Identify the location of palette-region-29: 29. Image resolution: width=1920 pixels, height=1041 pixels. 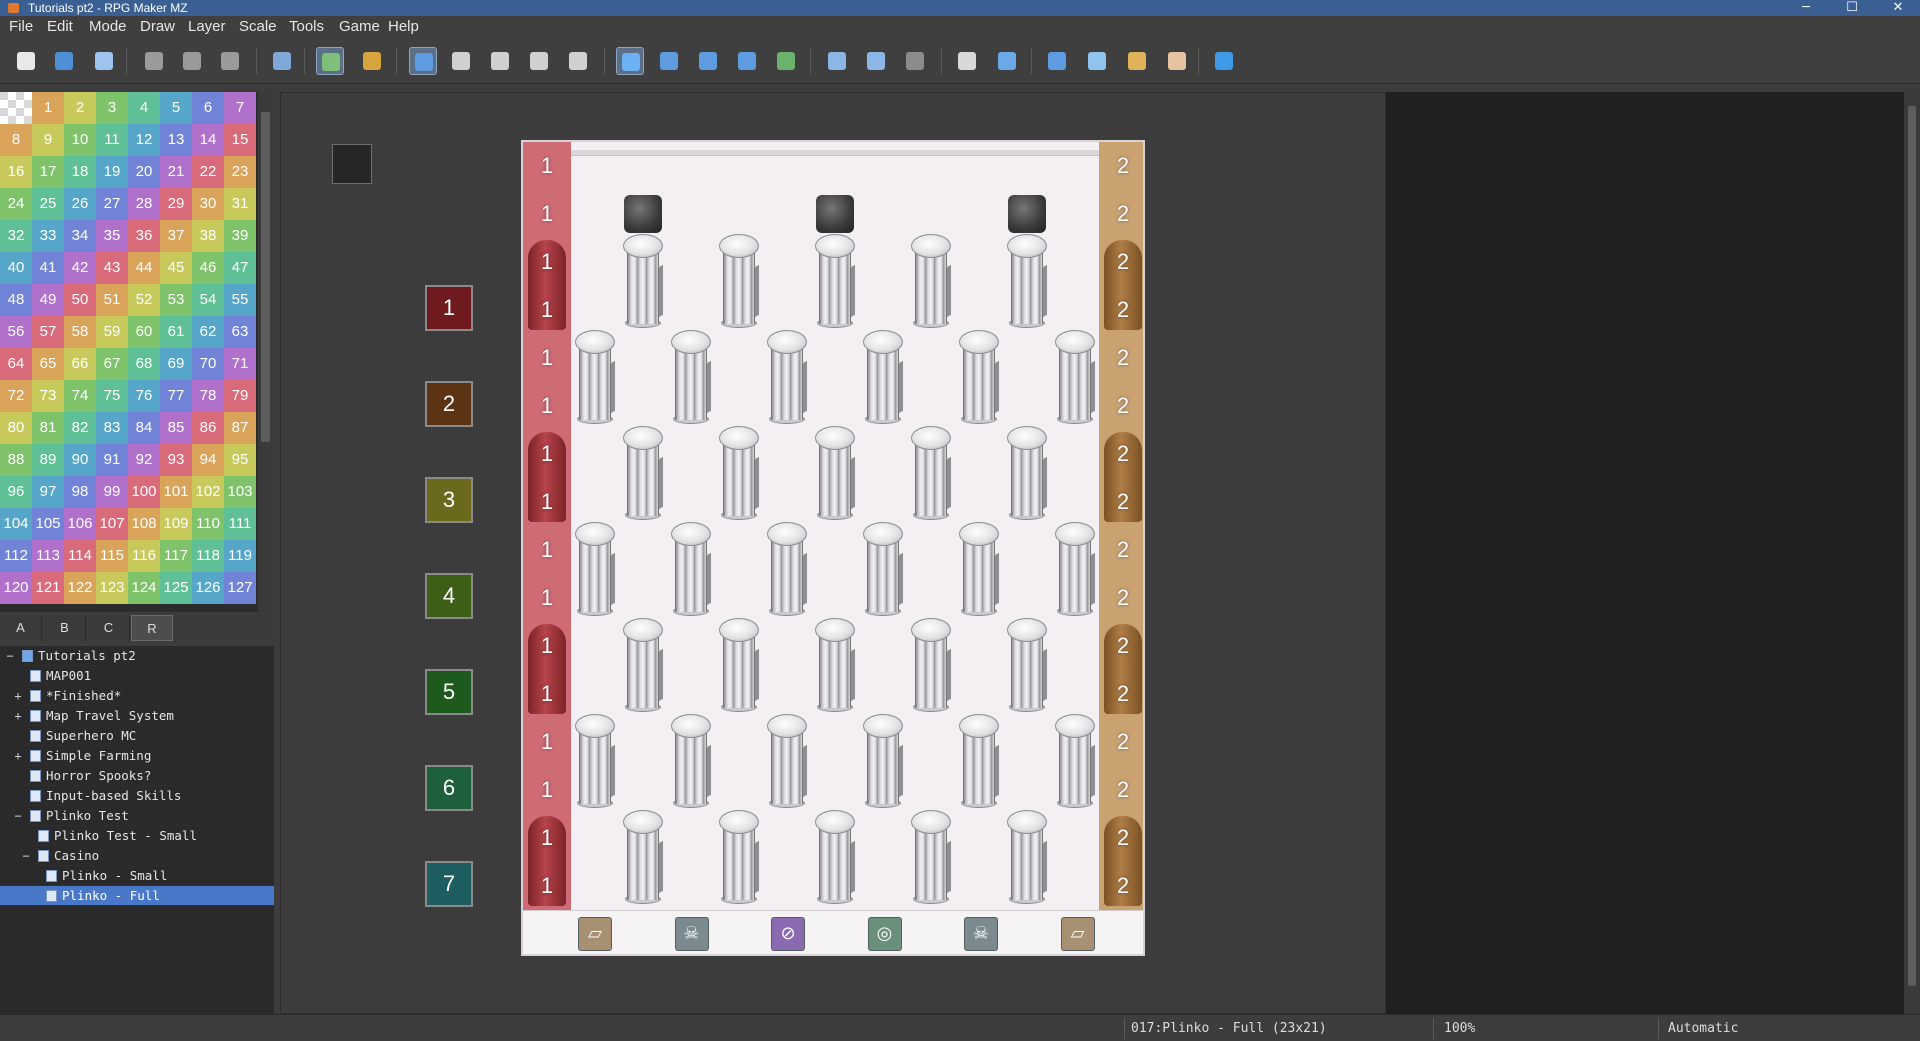
(176, 204).